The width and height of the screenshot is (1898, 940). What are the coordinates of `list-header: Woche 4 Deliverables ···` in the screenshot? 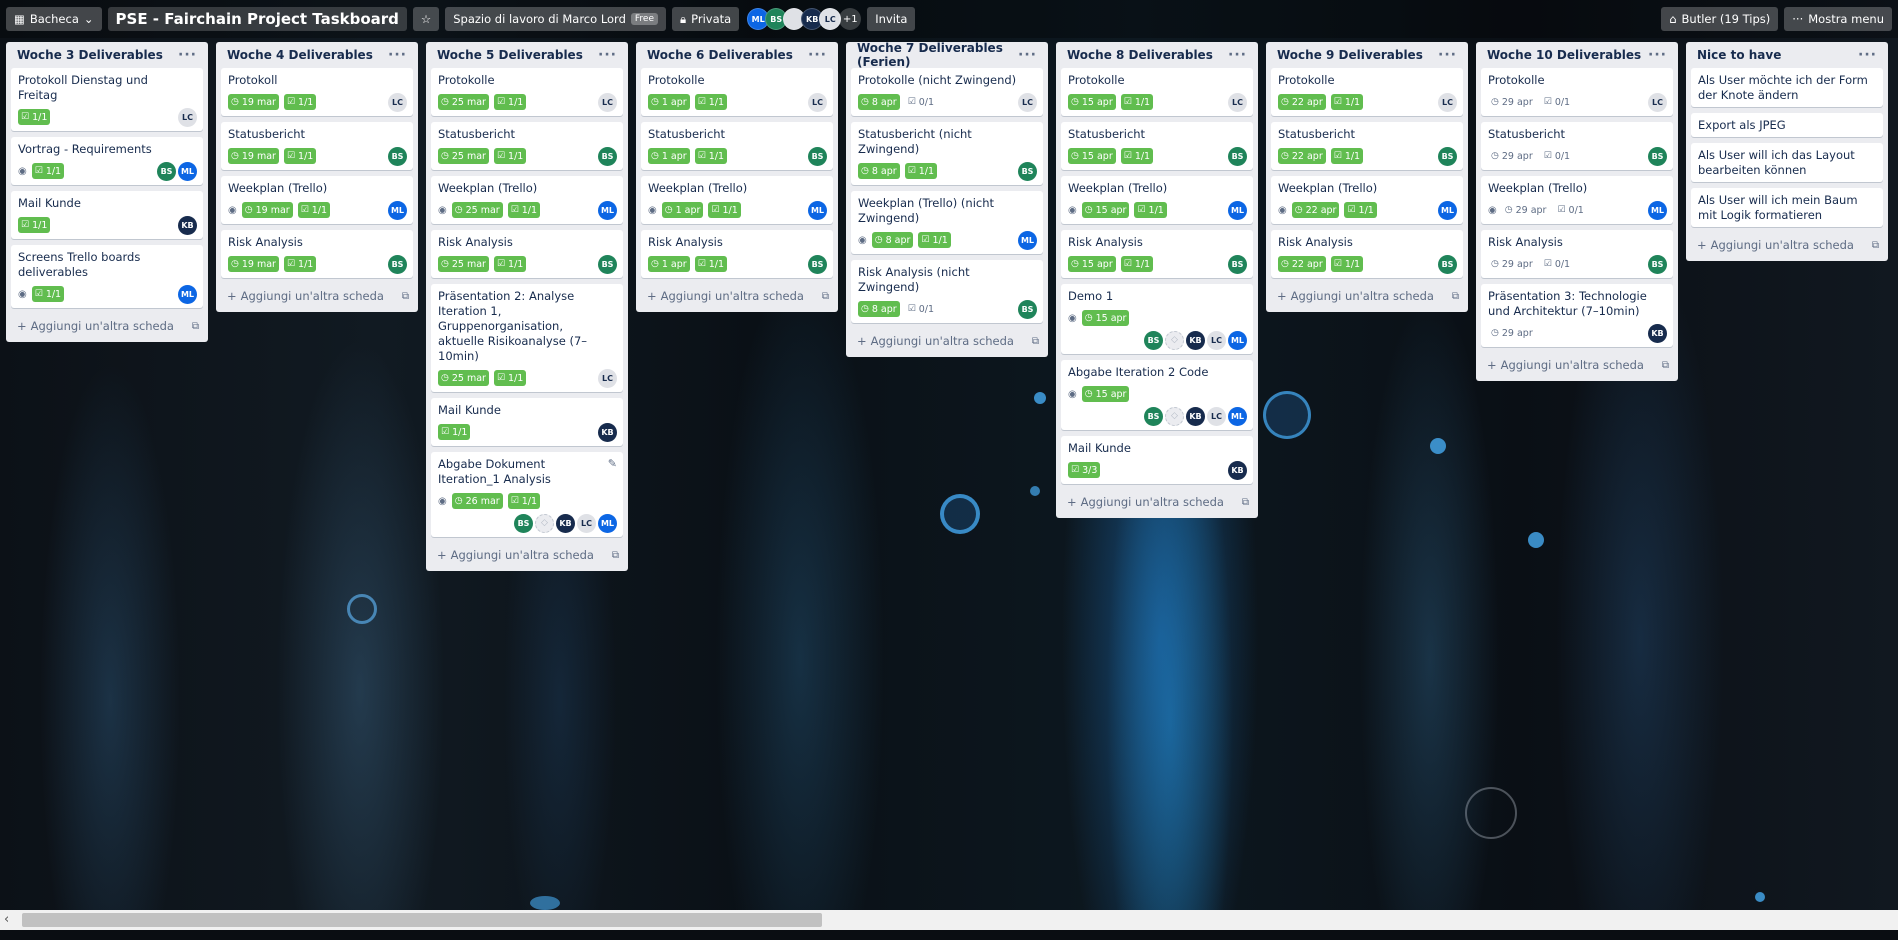 It's located at (317, 55).